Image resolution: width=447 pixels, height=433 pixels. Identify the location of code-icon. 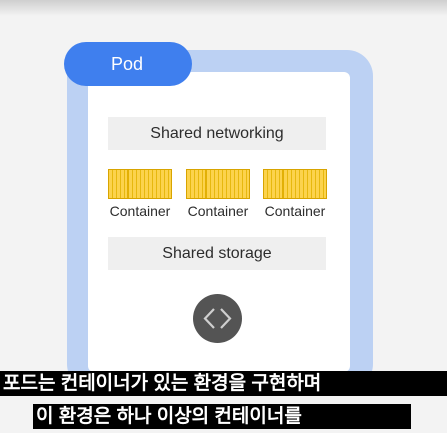
(217, 318).